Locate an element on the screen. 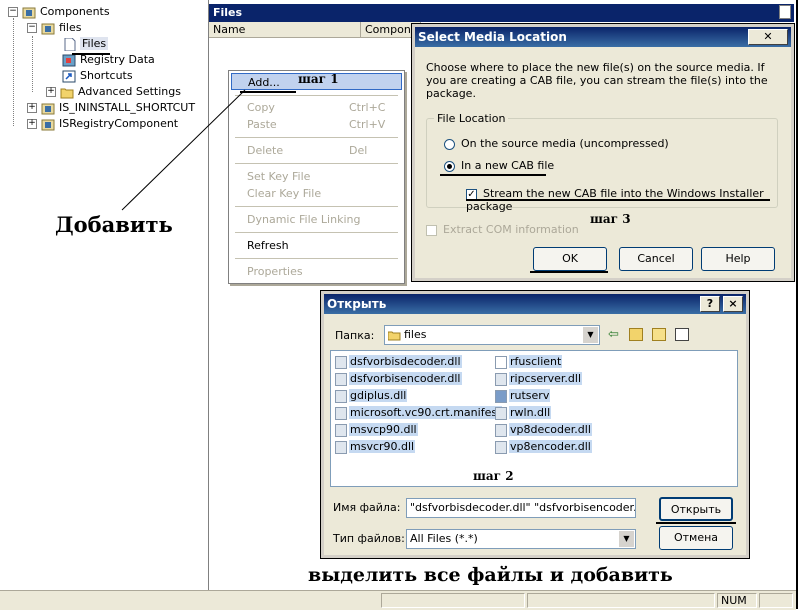 Image resolution: width=802 pixels, height=613 pixels. back-icon: ⇦ is located at coordinates (615, 335).